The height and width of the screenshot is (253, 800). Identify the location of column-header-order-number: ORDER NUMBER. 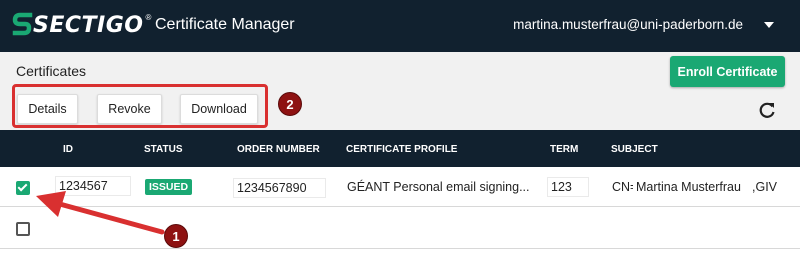
(278, 149).